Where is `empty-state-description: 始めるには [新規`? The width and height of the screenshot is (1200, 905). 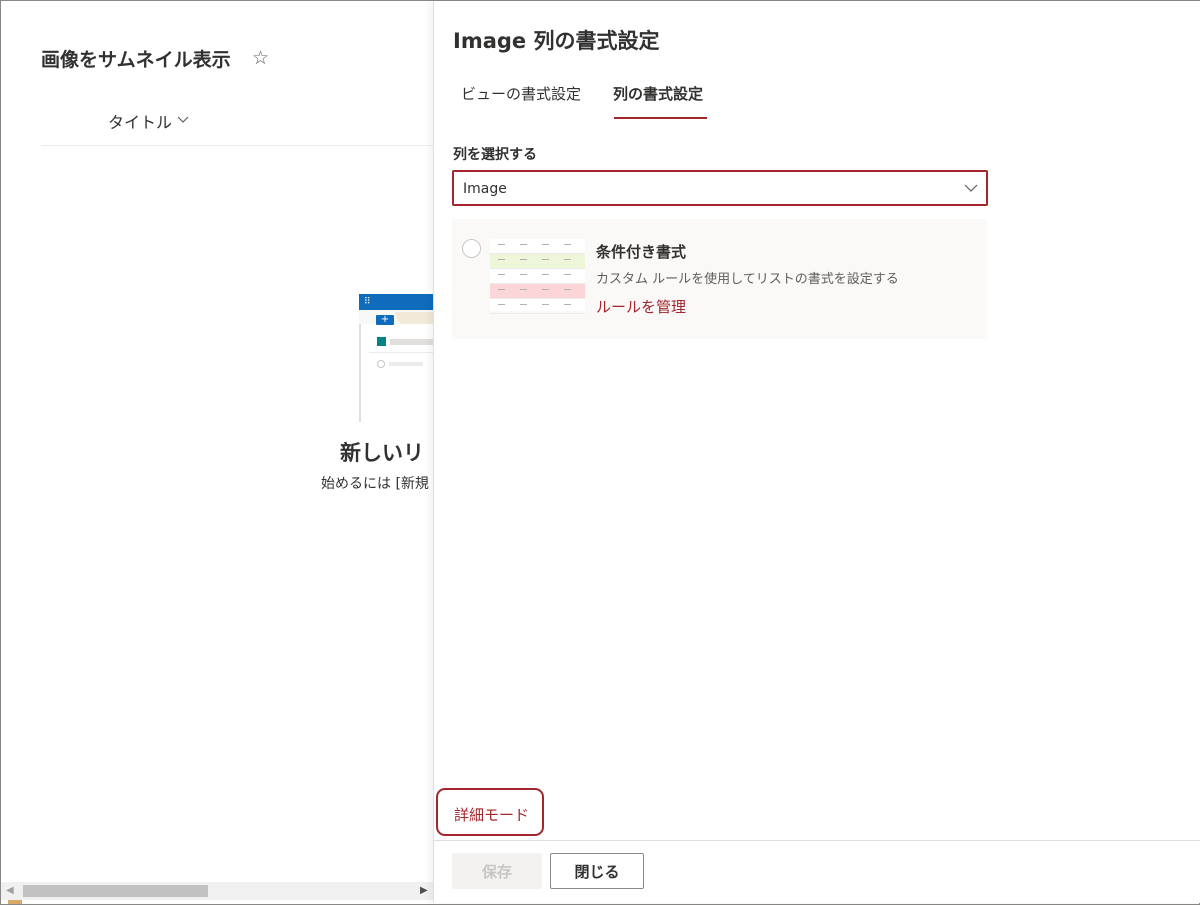
empty-state-description: 始めるには [新規 is located at coordinates (375, 484).